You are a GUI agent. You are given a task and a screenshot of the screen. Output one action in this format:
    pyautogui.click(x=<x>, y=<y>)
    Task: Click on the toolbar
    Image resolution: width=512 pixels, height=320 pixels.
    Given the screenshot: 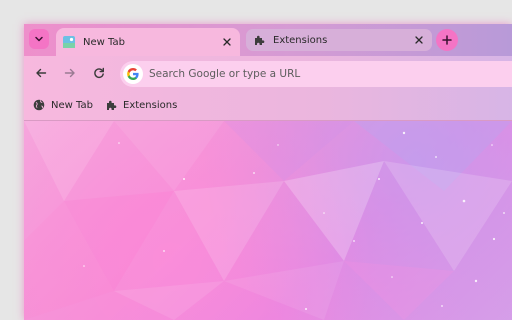 What is the action you would take?
    pyautogui.click(x=268, y=73)
    